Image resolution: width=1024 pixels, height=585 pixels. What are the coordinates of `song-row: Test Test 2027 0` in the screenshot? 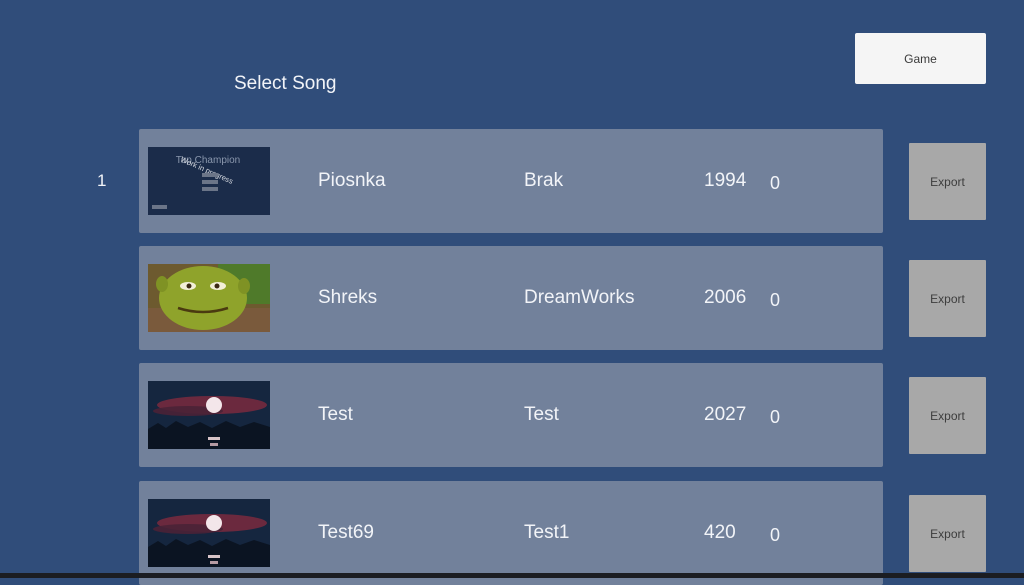 It's located at (511, 415).